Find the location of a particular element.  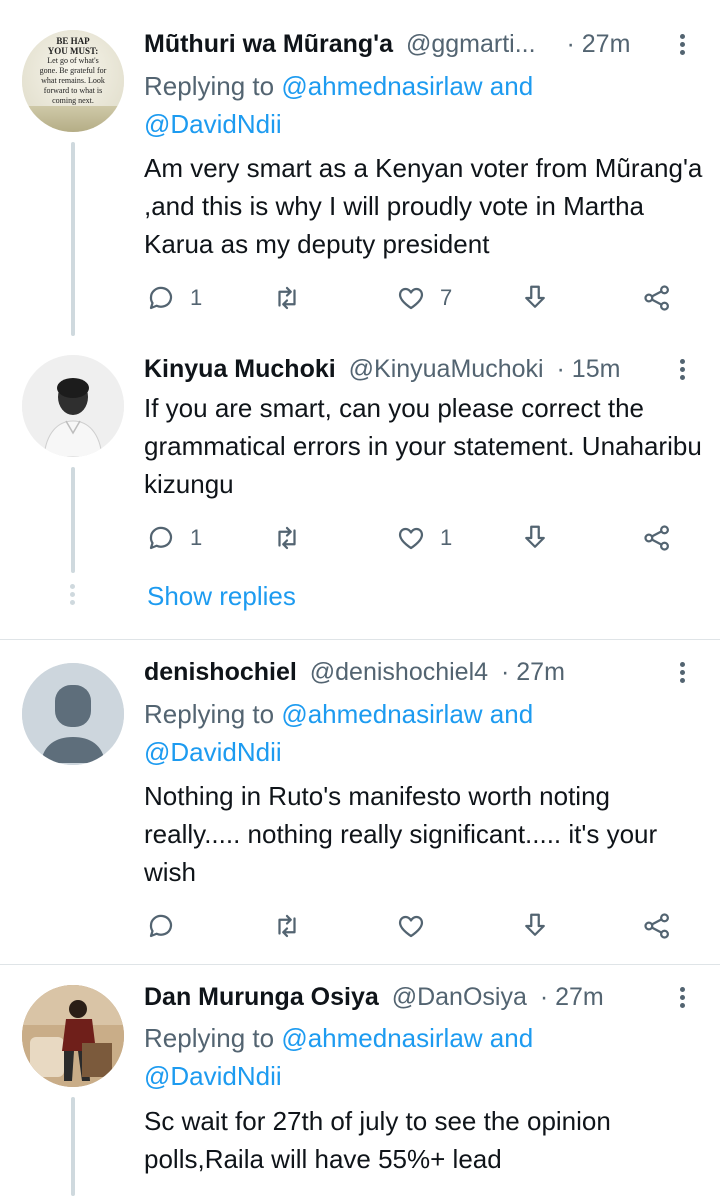

tweet-actions is located at coordinates (414, 926).